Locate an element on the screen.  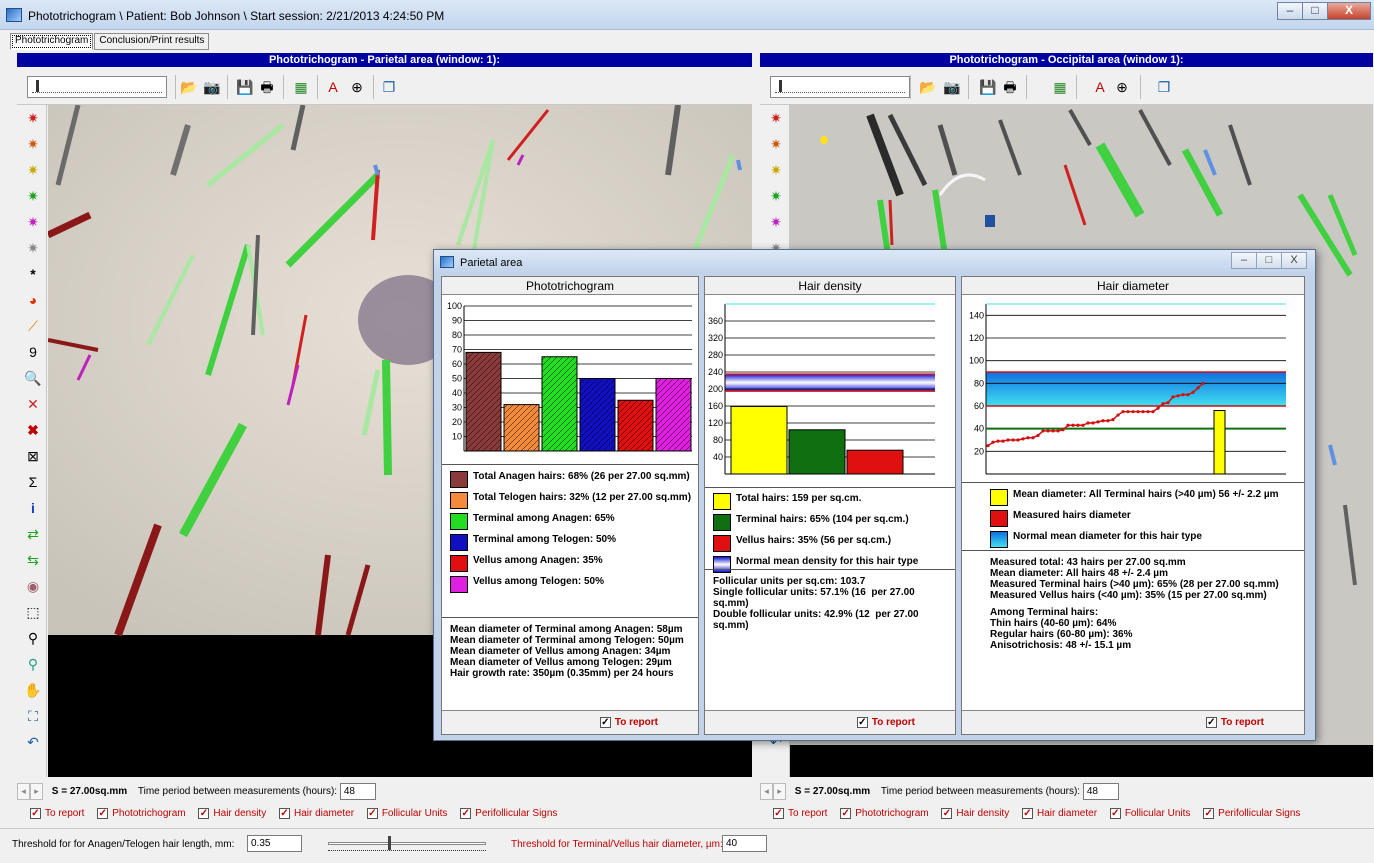
asterisk-icon: * is located at coordinates (33, 274).